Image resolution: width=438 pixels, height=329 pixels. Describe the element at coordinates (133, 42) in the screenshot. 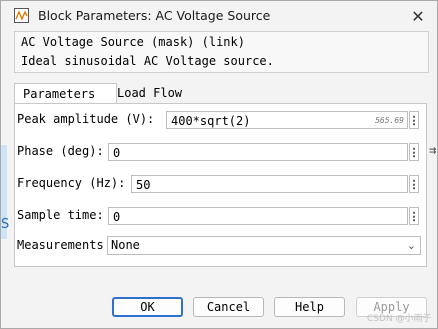

I see `mask-title: AC Voltage Source (mask) (link)` at that location.